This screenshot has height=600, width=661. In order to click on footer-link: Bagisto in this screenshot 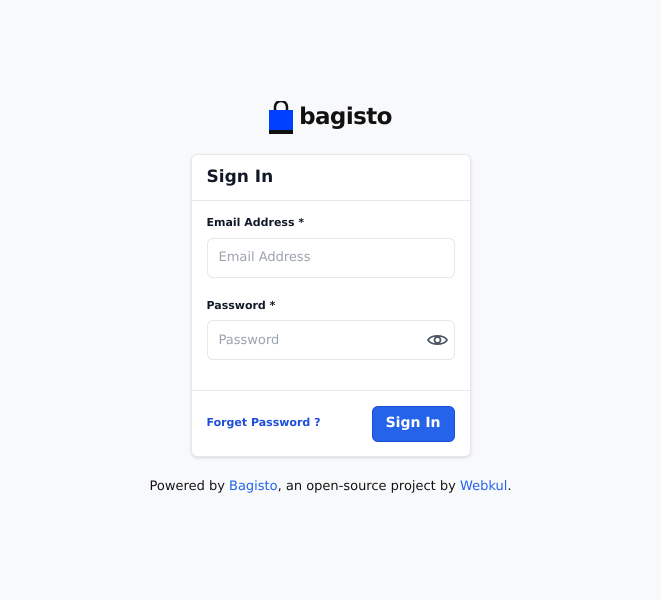, I will do `click(253, 486)`.